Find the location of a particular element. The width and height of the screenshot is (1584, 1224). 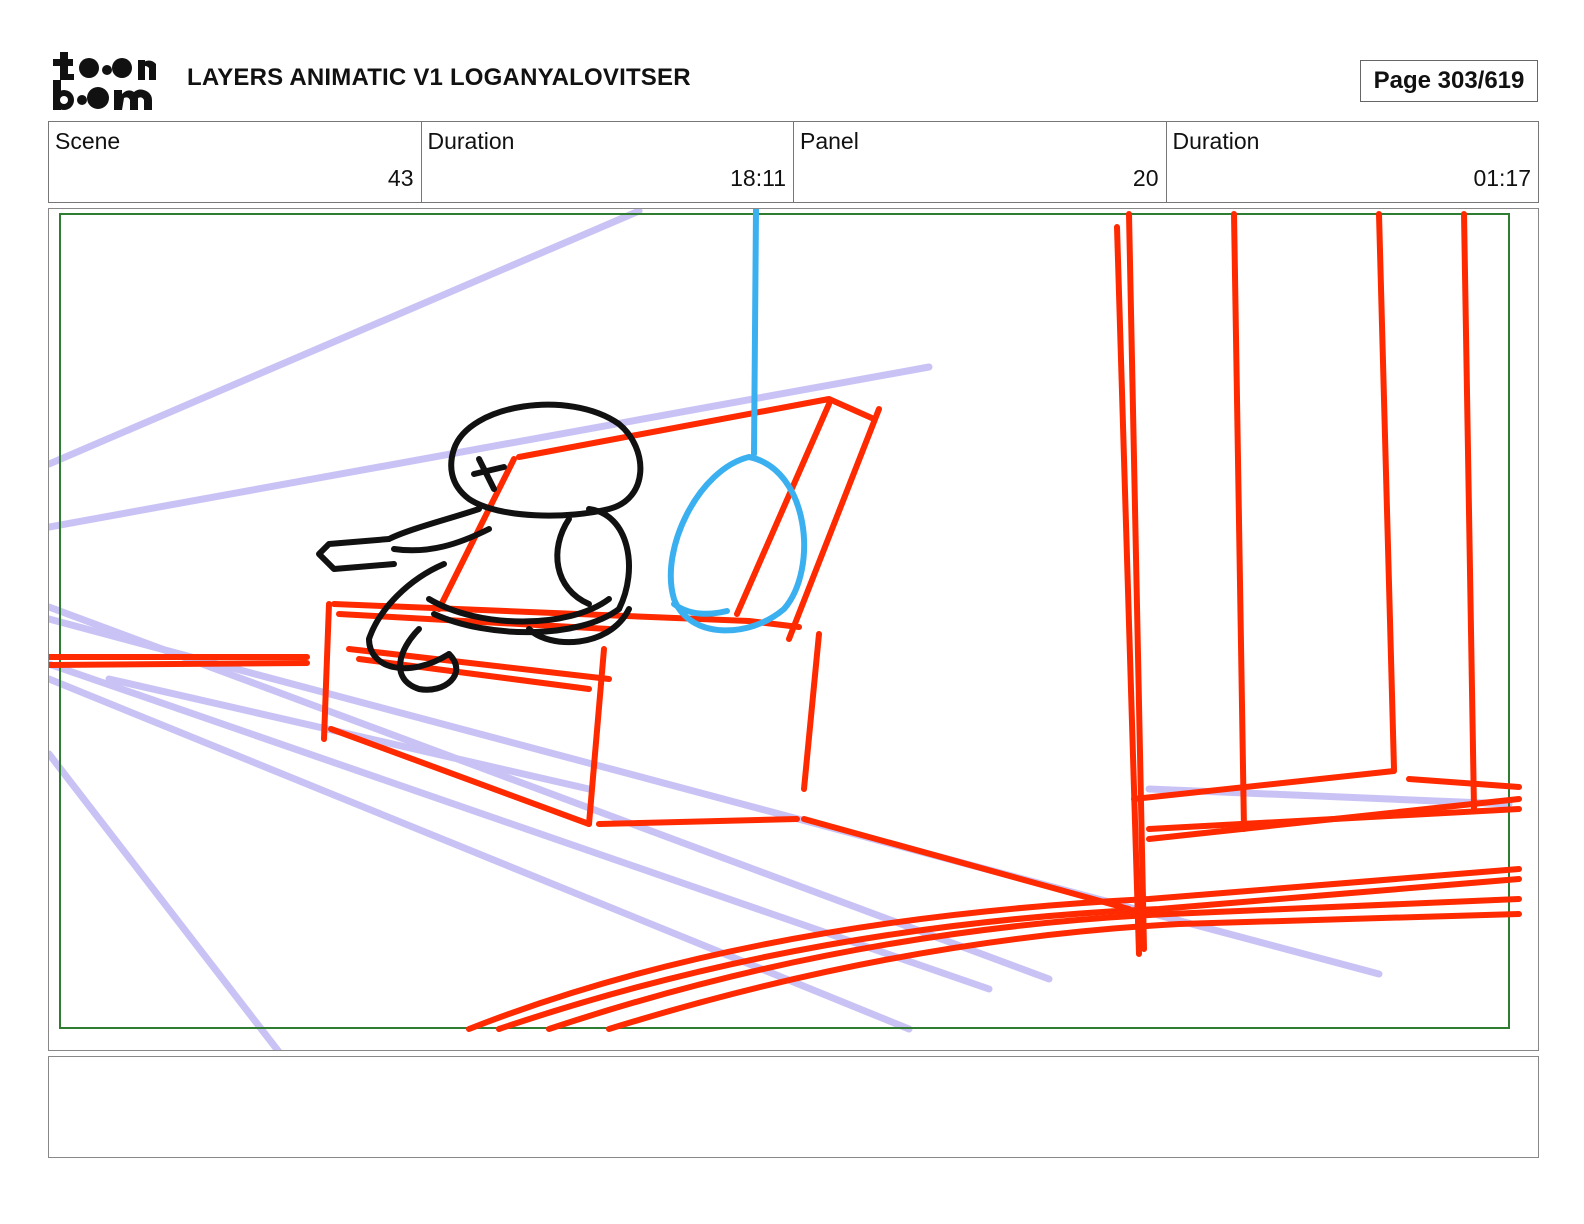

panel-caption-box is located at coordinates (793, 1107).